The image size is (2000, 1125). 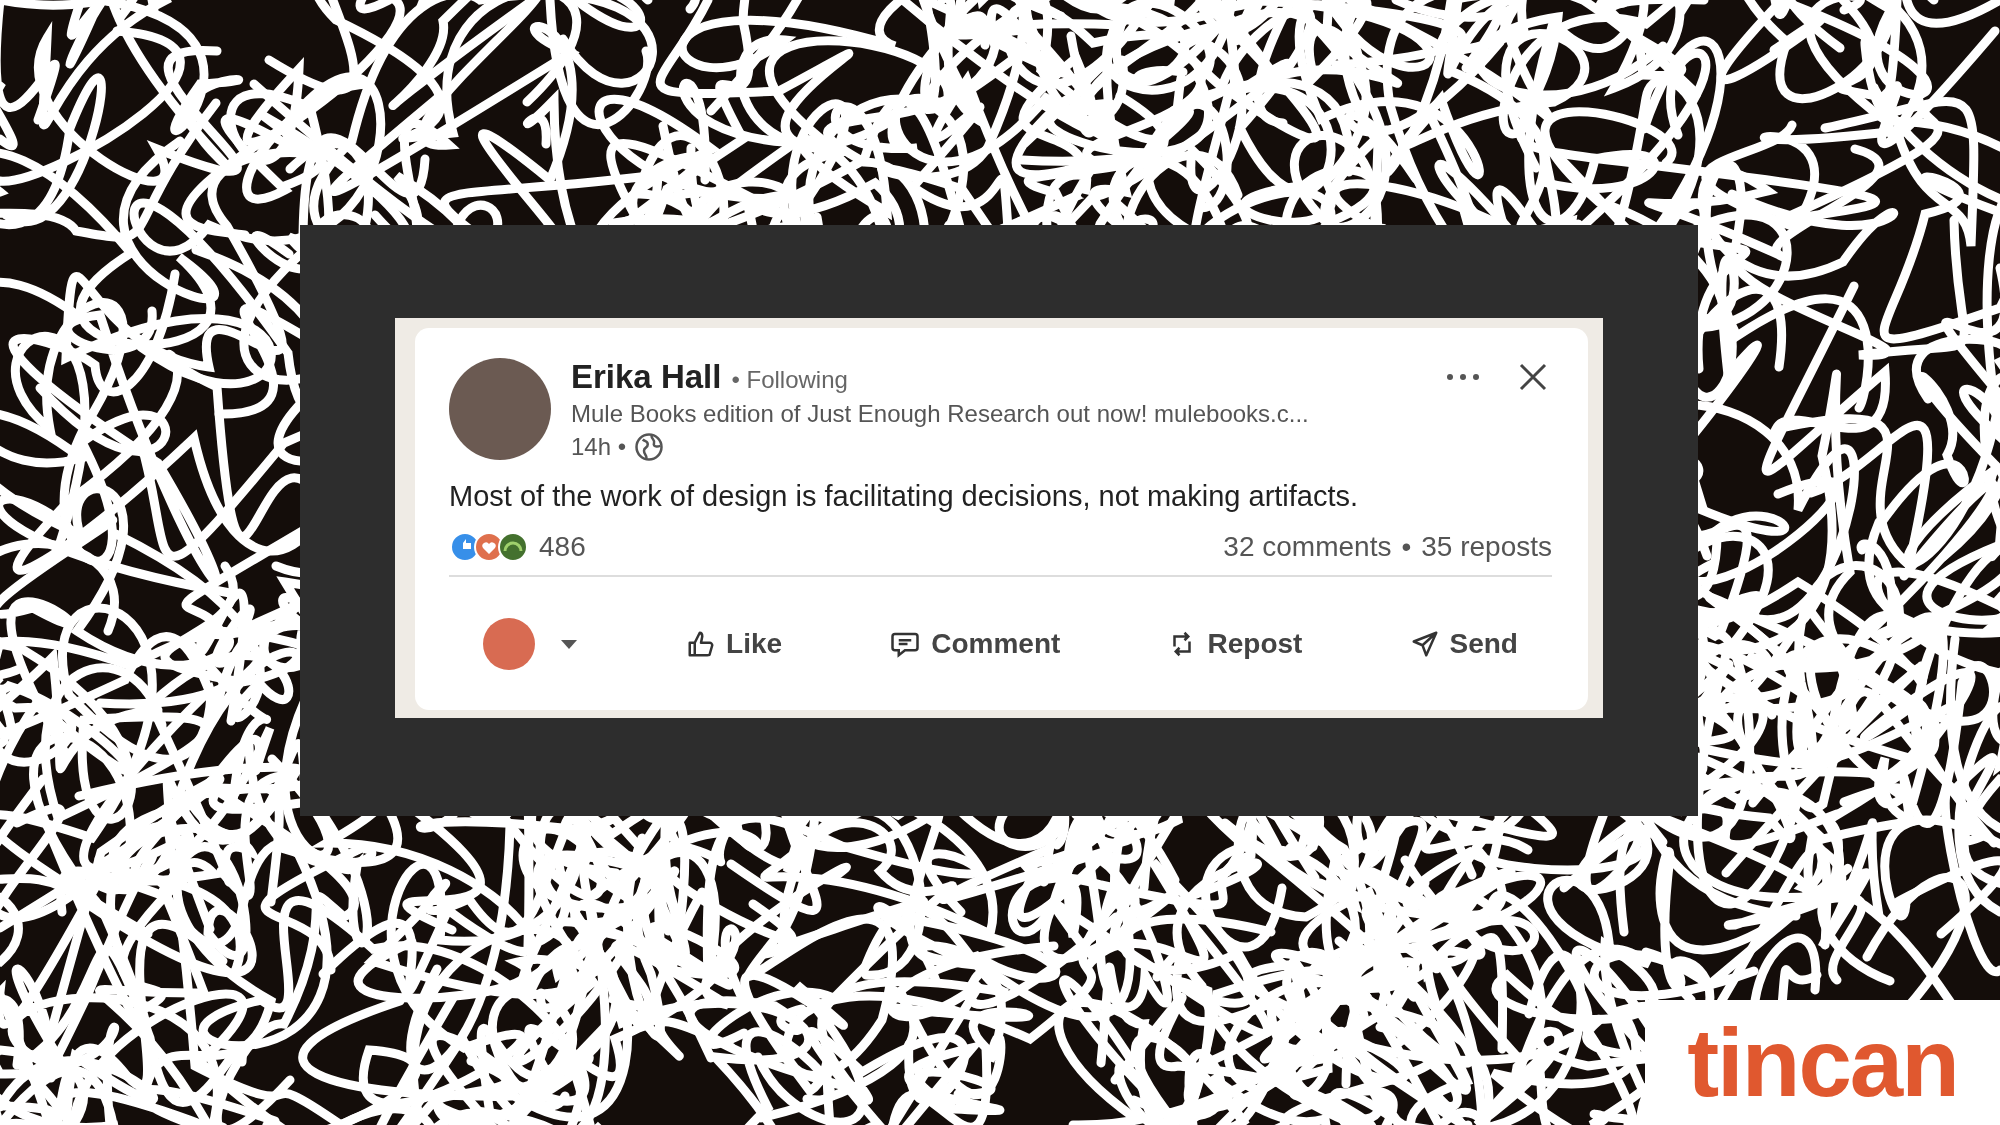 What do you see at coordinates (569, 643) in the screenshot?
I see `caret-icon` at bounding box center [569, 643].